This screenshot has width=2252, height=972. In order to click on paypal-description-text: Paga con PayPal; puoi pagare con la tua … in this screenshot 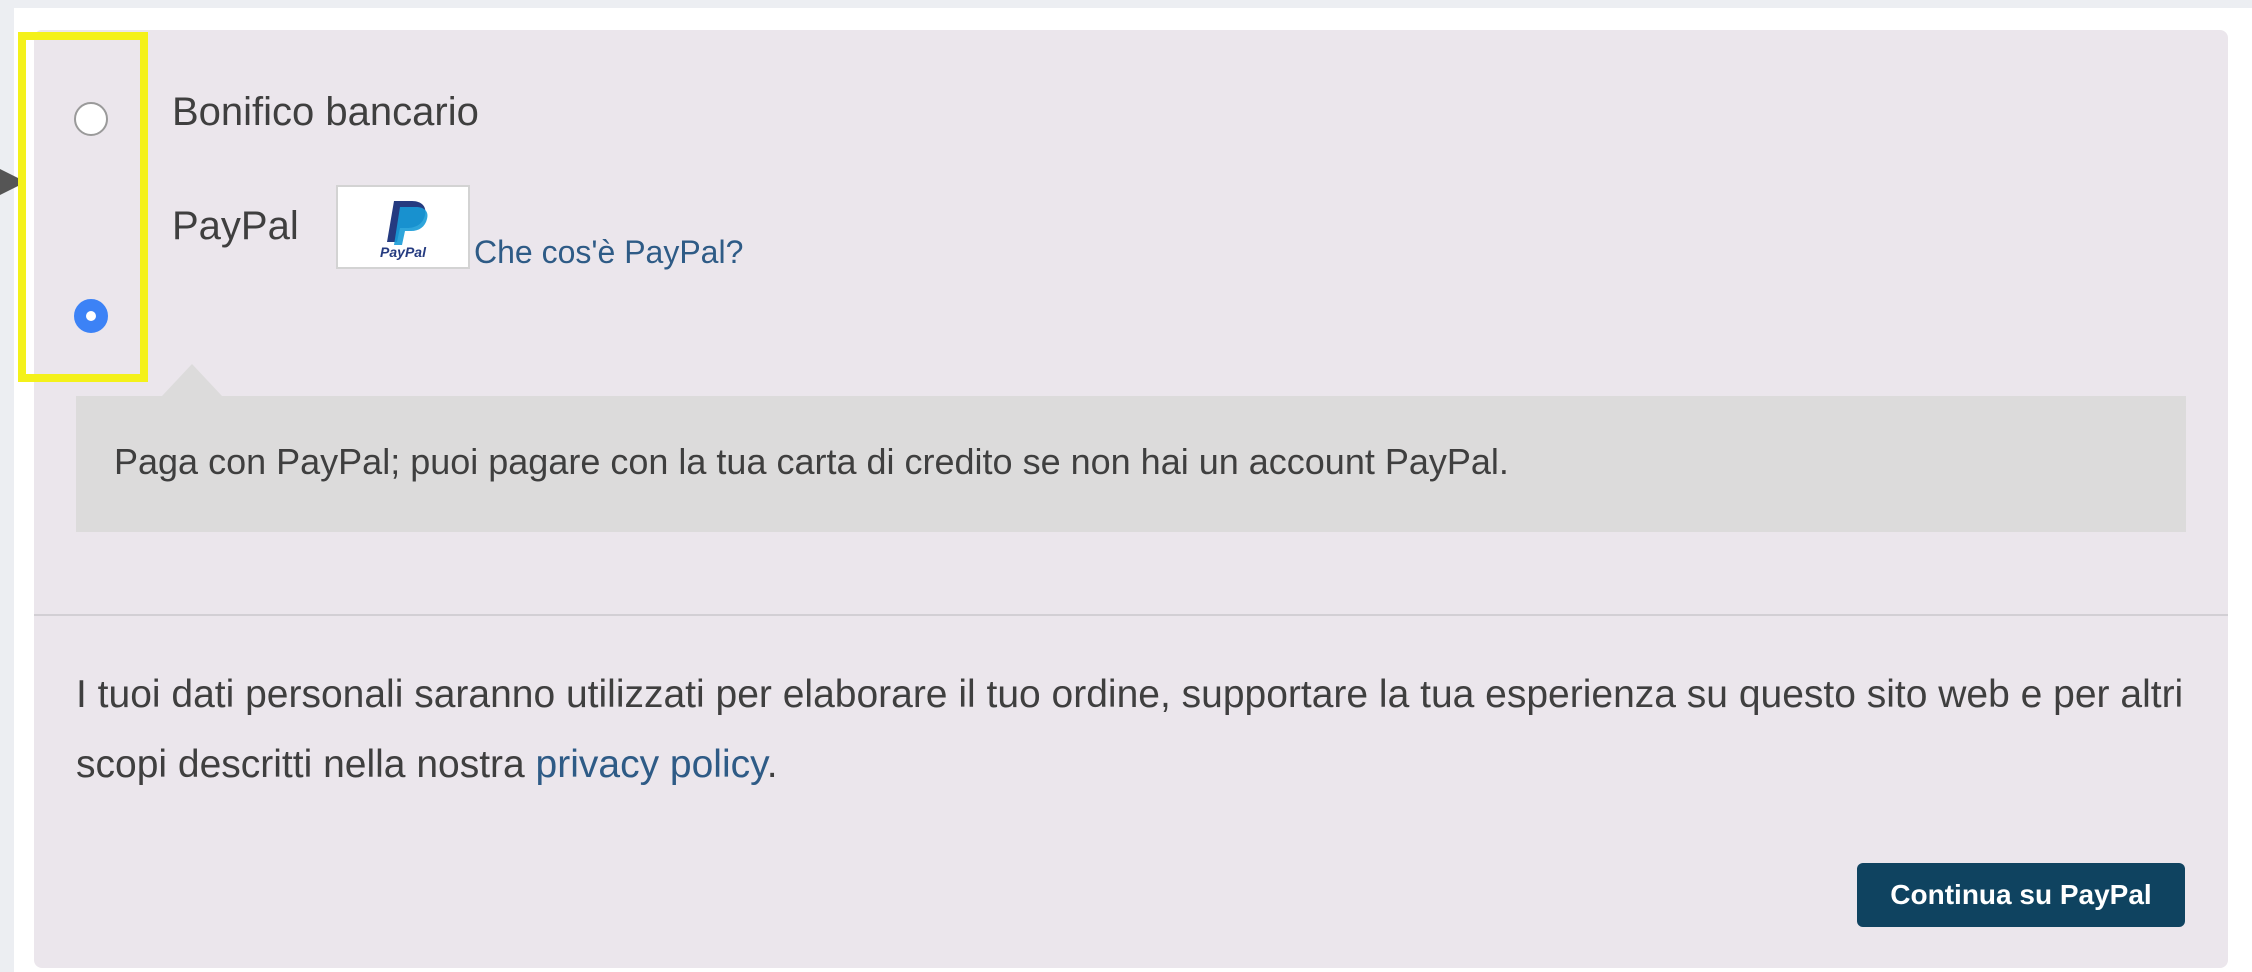, I will do `click(811, 461)`.